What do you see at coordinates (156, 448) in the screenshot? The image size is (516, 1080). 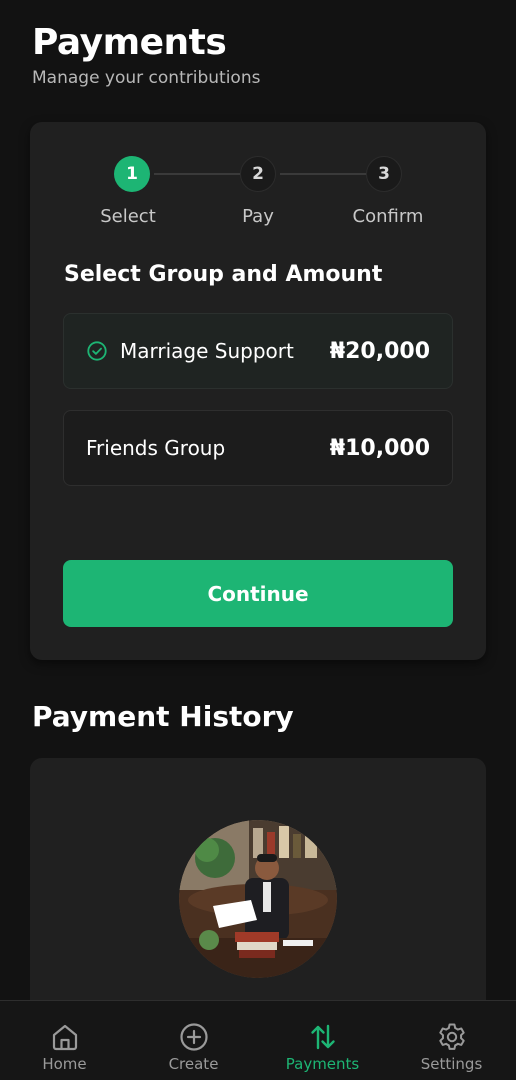 I see `group-name: Friends Group` at bounding box center [156, 448].